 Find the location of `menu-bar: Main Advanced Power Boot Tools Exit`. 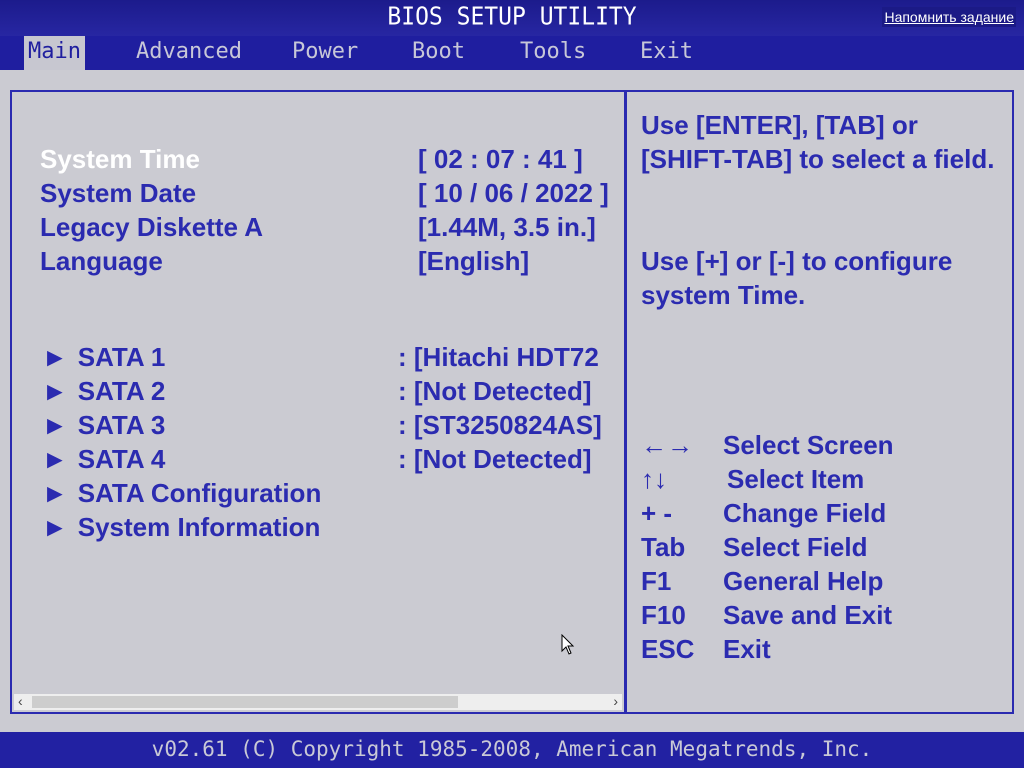

menu-bar: Main Advanced Power Boot Tools Exit is located at coordinates (512, 53).